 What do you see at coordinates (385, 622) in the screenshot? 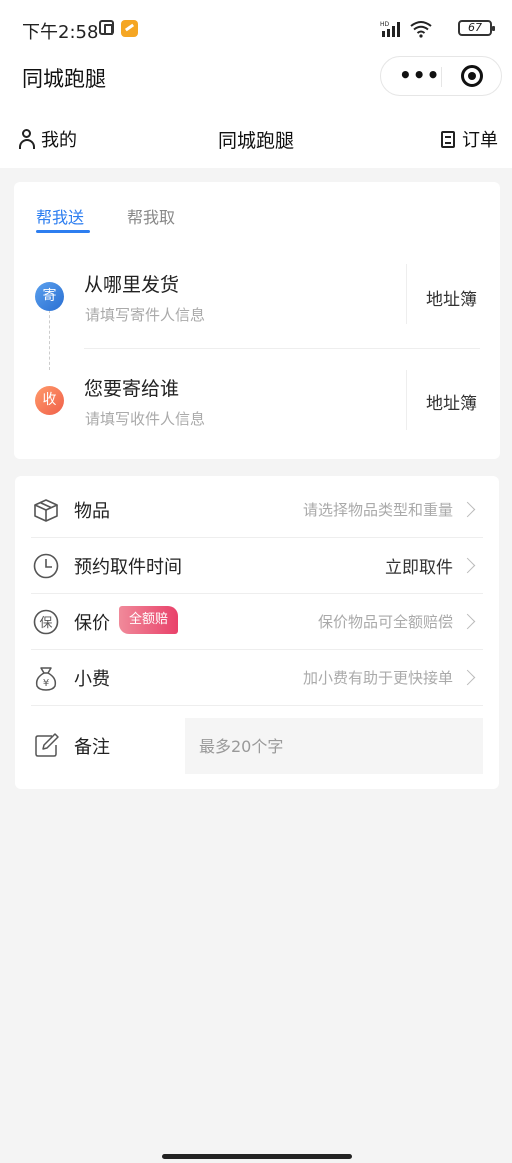
I see `insurance-value: 保价物品可全额赔偿` at bounding box center [385, 622].